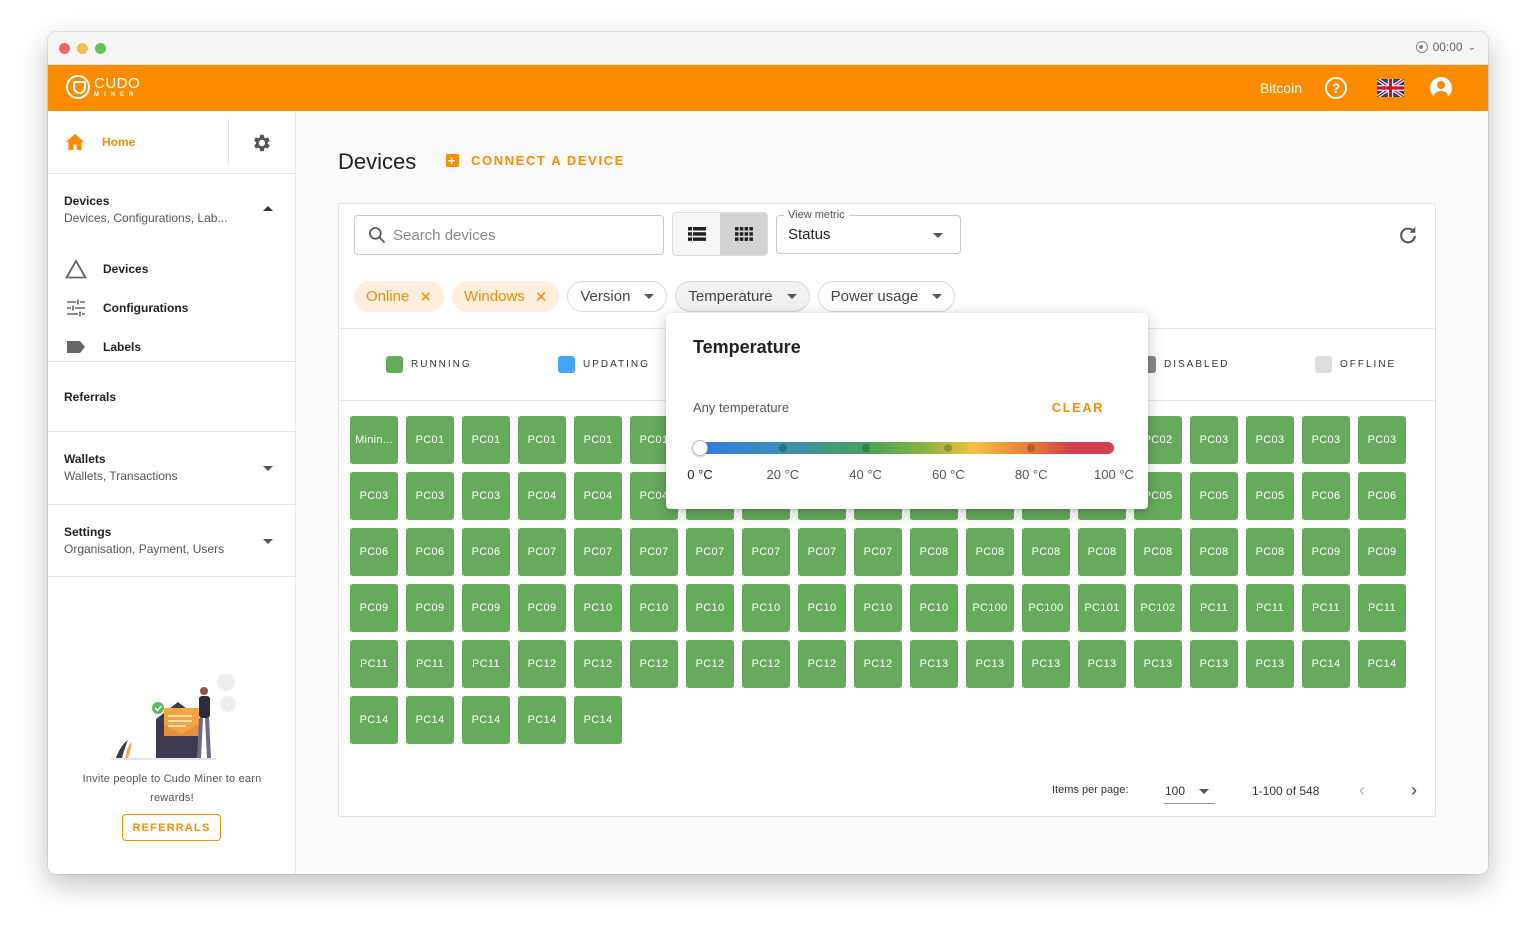 The width and height of the screenshot is (1536, 938). What do you see at coordinates (399, 296) in the screenshot?
I see `filter-chip-online: Online ✕` at bounding box center [399, 296].